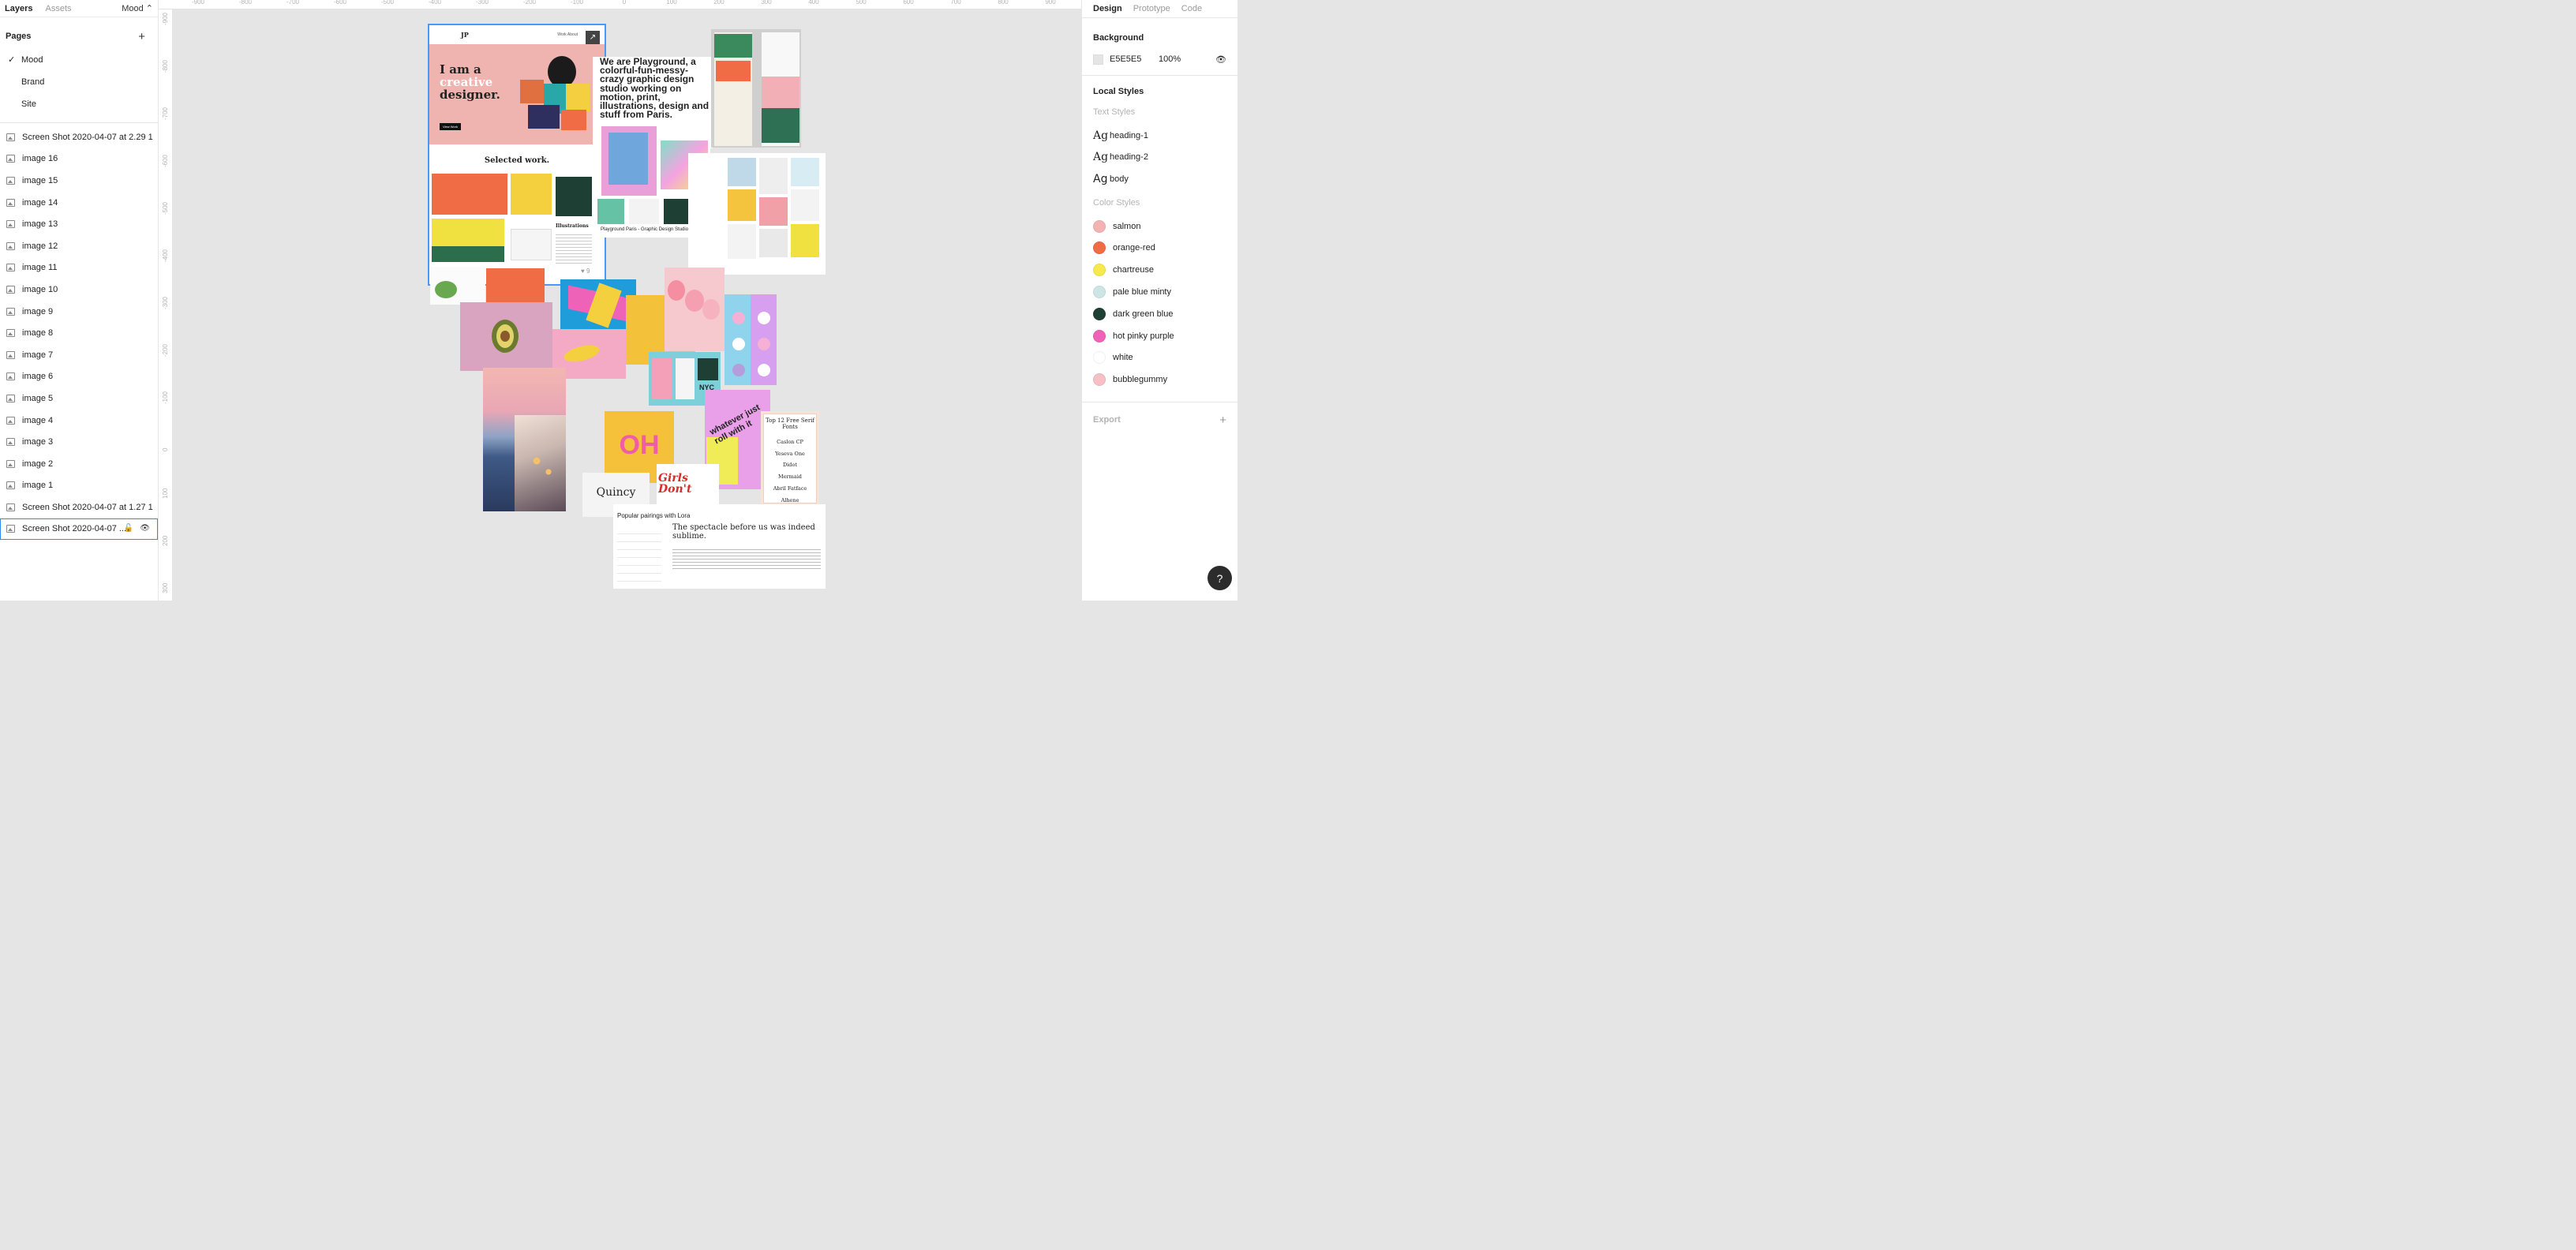 This screenshot has width=2576, height=1250. I want to click on layer-item: Screen Shot 2020-04-07 ... 🔓 👁, so click(79, 530).